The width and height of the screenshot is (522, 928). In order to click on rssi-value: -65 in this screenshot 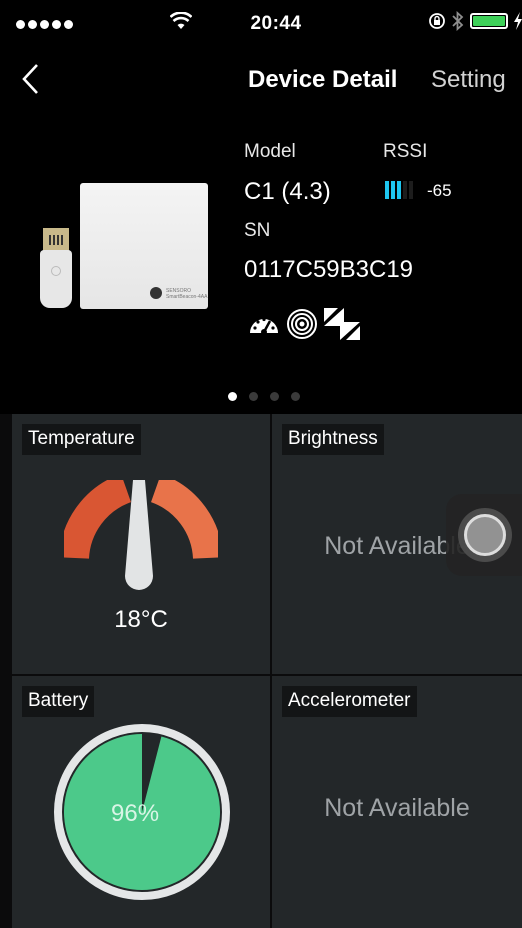, I will do `click(439, 190)`.